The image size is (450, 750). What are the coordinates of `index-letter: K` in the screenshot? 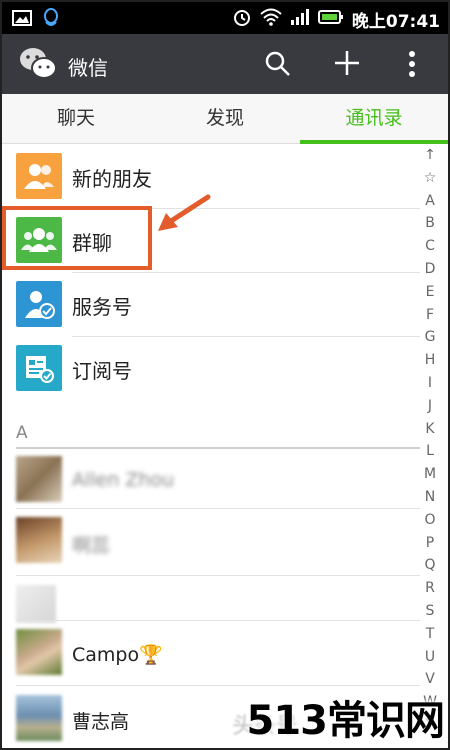 It's located at (430, 429).